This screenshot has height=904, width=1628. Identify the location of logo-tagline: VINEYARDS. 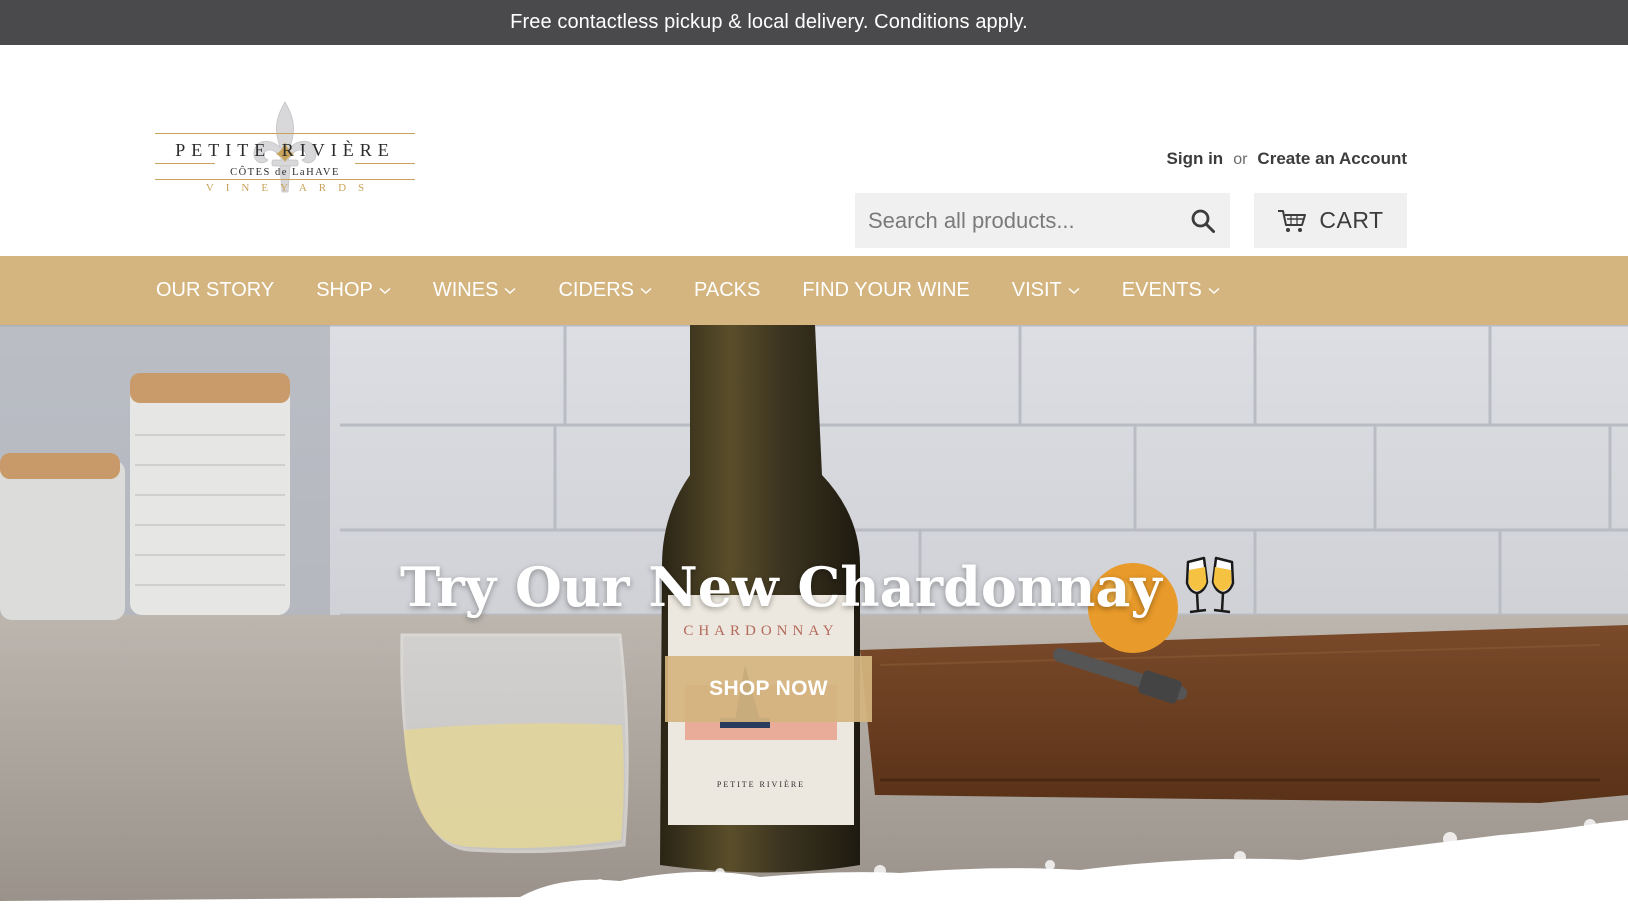
(291, 188).